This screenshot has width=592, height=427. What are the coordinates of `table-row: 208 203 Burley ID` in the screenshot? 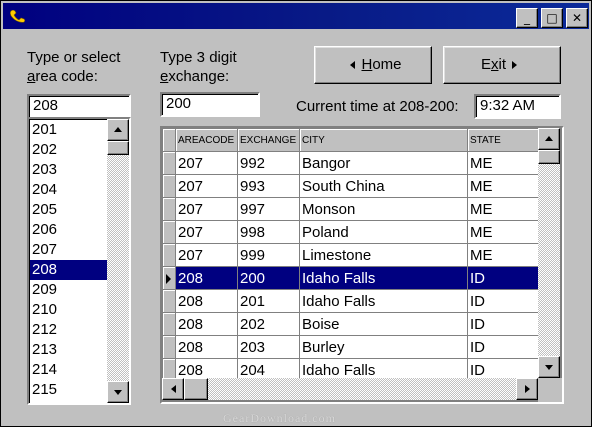 It's located at (351, 347).